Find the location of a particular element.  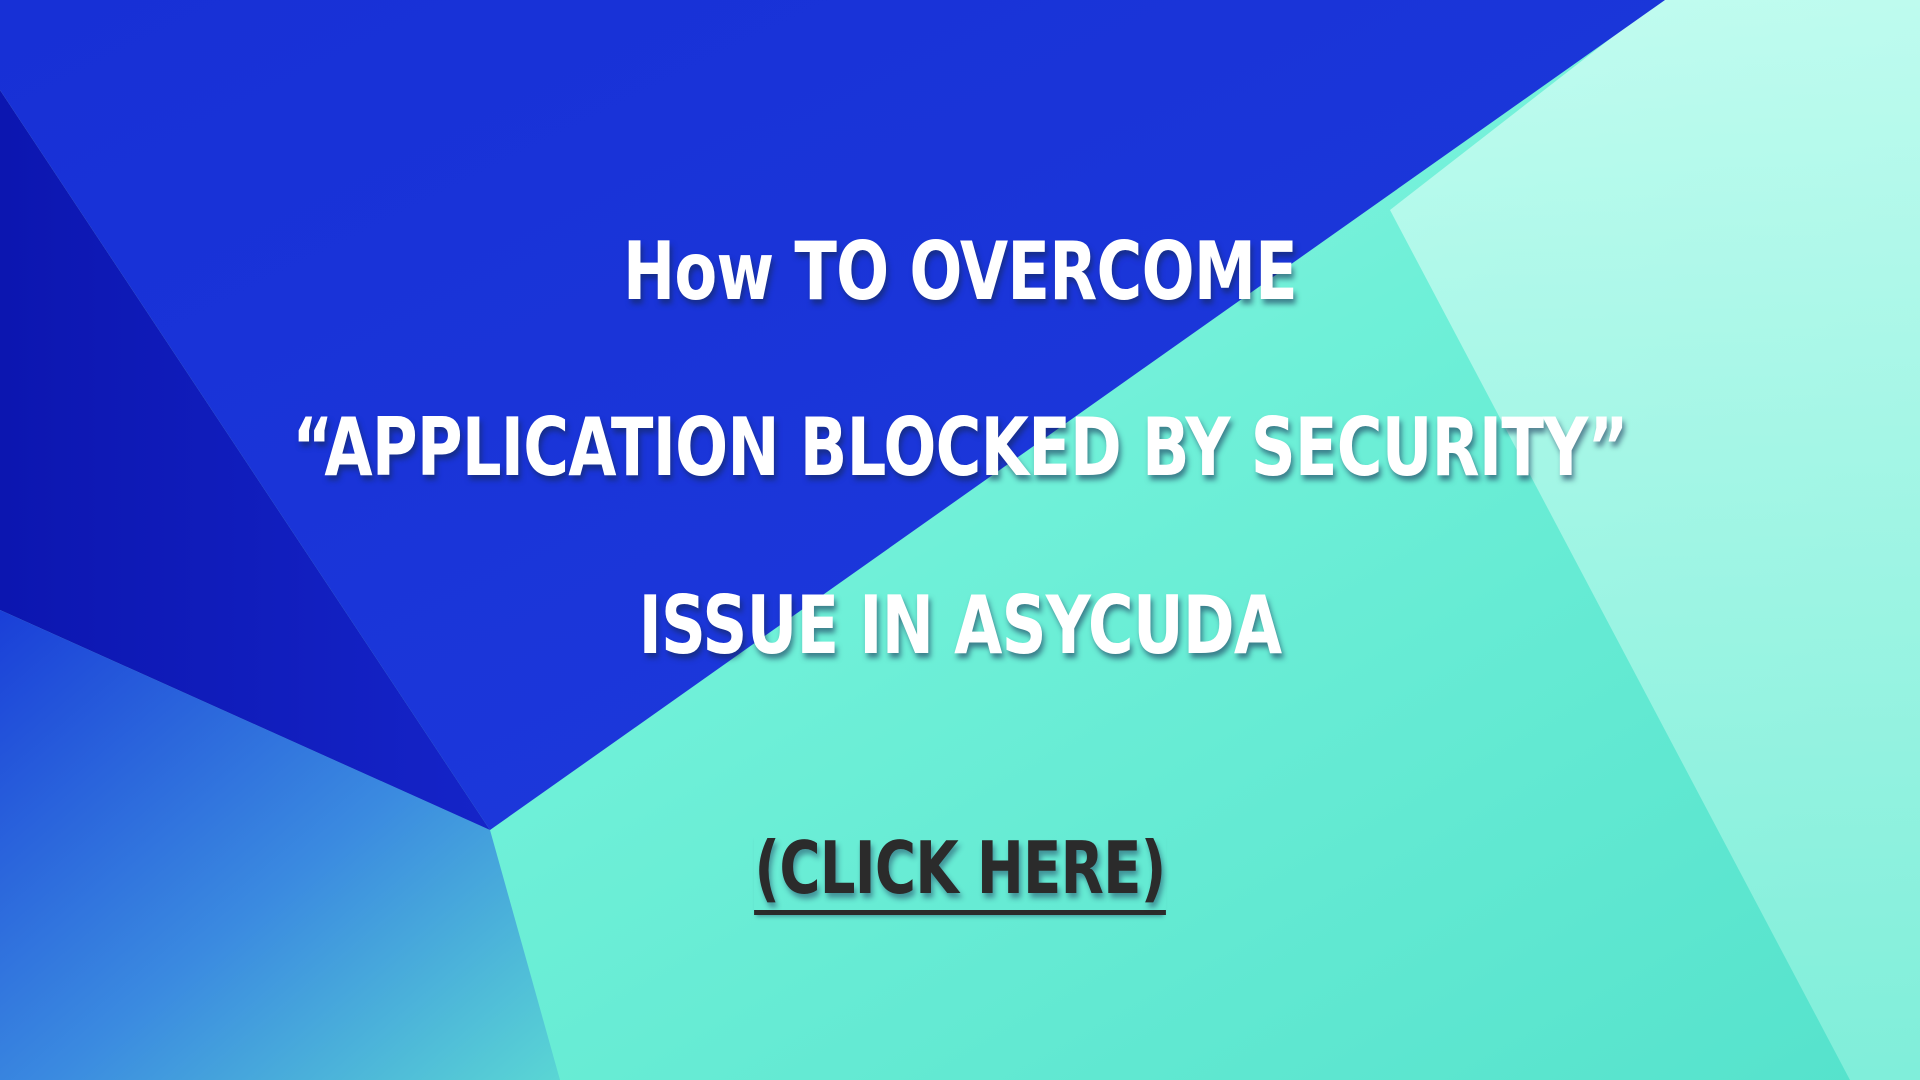

headline-line-2: “APPLICATION BLOCKED BY SECURITY” is located at coordinates (960, 447).